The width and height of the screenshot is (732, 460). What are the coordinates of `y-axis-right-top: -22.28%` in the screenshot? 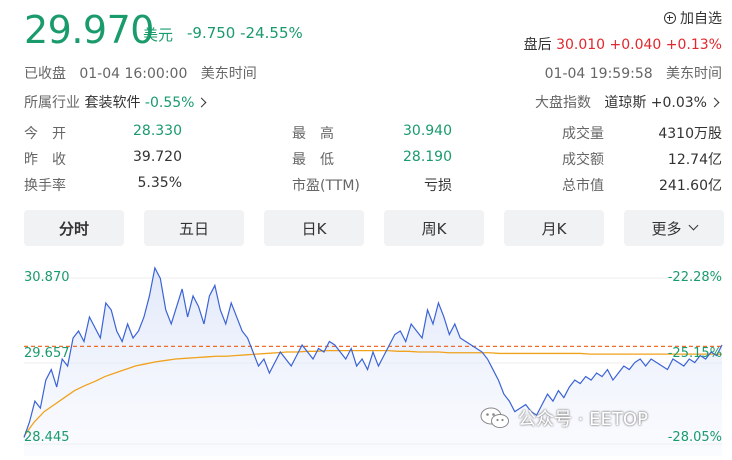 It's located at (694, 277).